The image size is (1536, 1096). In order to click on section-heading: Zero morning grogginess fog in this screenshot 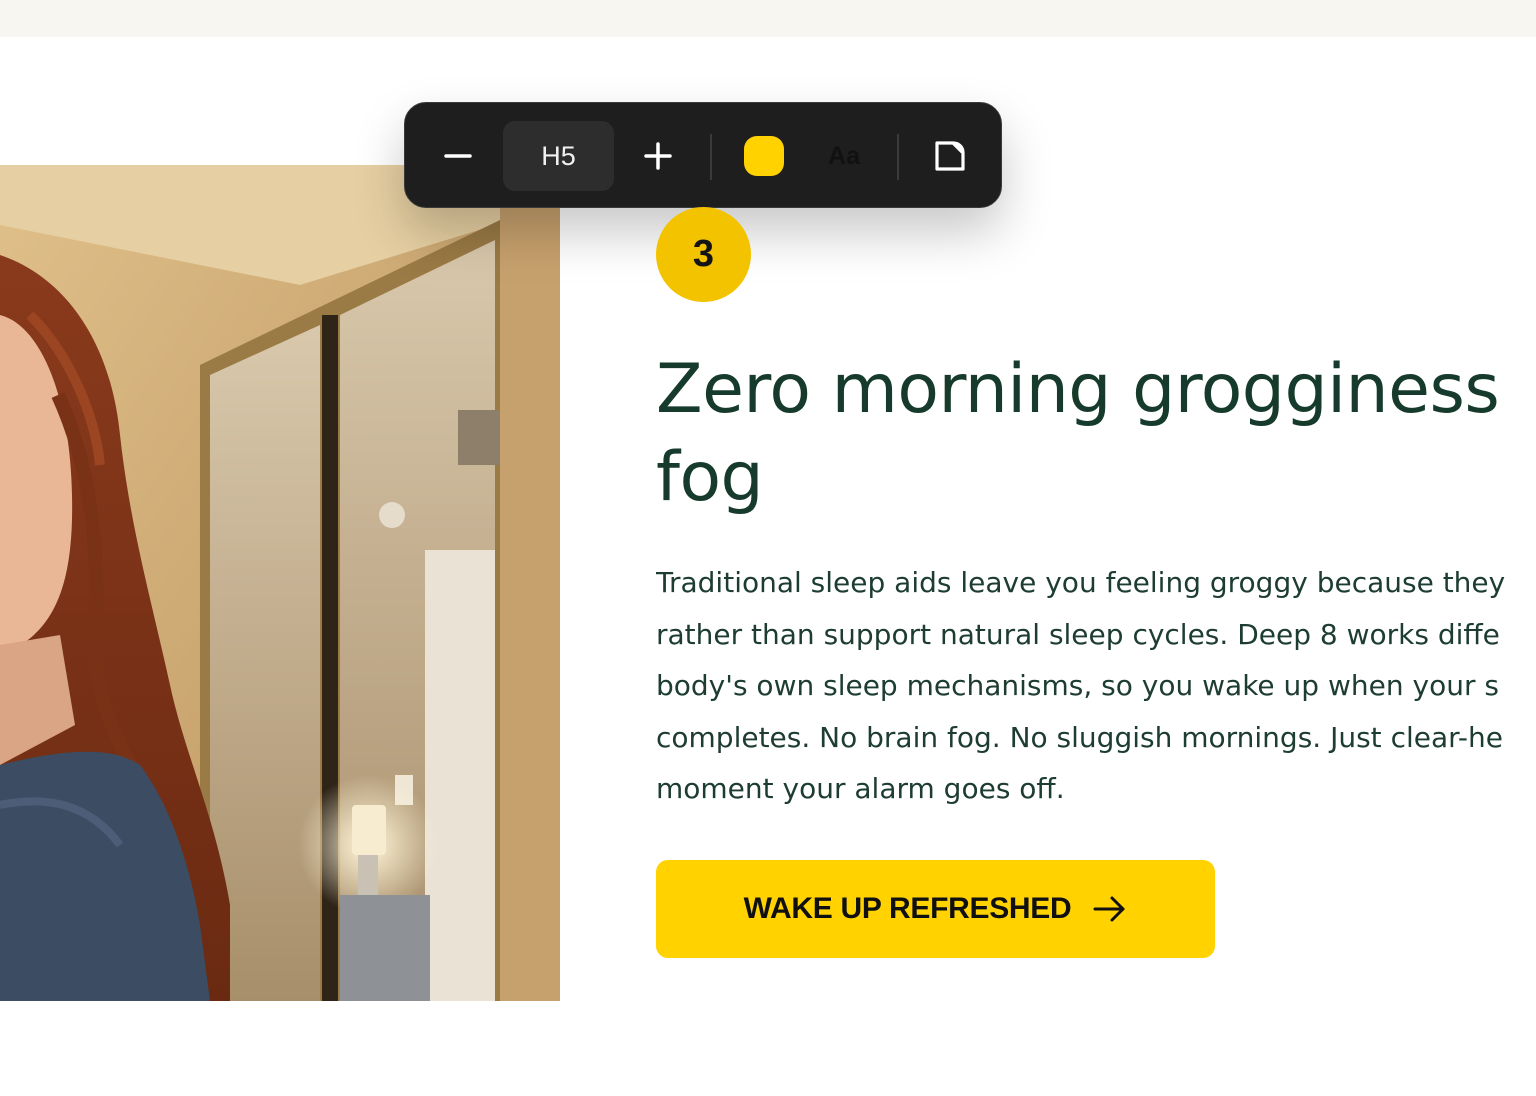, I will do `click(1096, 434)`.